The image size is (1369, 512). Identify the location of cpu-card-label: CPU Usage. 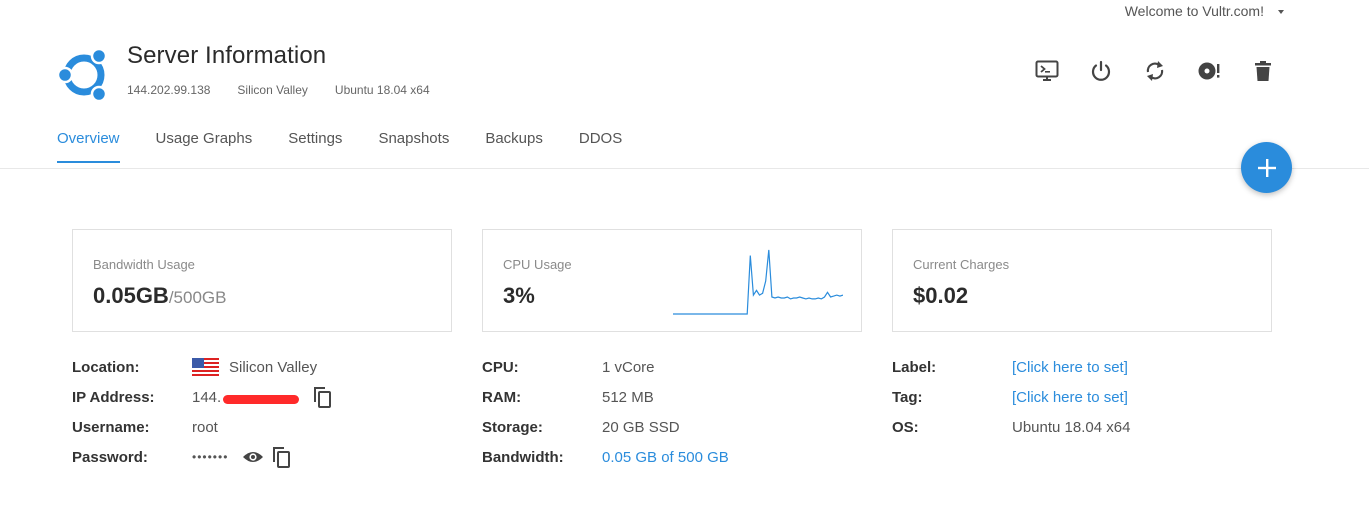
(537, 264).